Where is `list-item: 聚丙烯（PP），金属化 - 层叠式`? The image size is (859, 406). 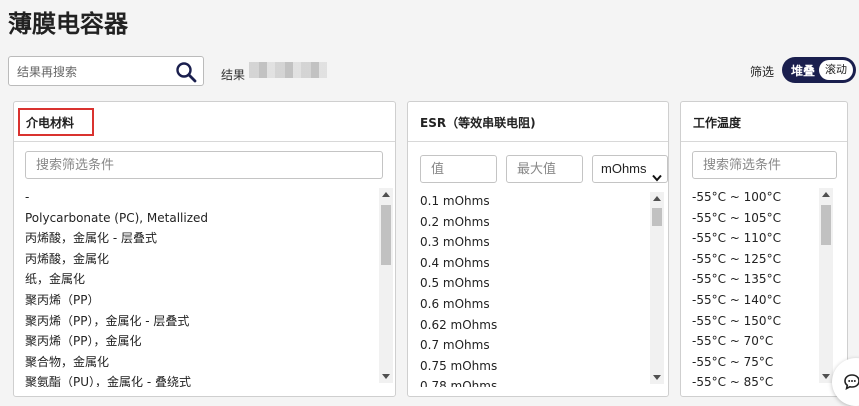 list-item: 聚丙烯（PP），金属化 - 层叠式 is located at coordinates (201, 321).